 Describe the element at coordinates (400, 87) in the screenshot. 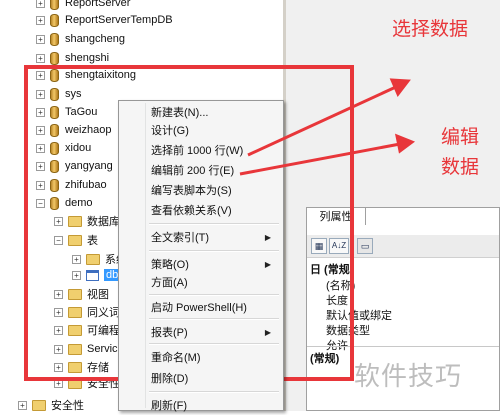

I see `arrow-select-data-head` at that location.